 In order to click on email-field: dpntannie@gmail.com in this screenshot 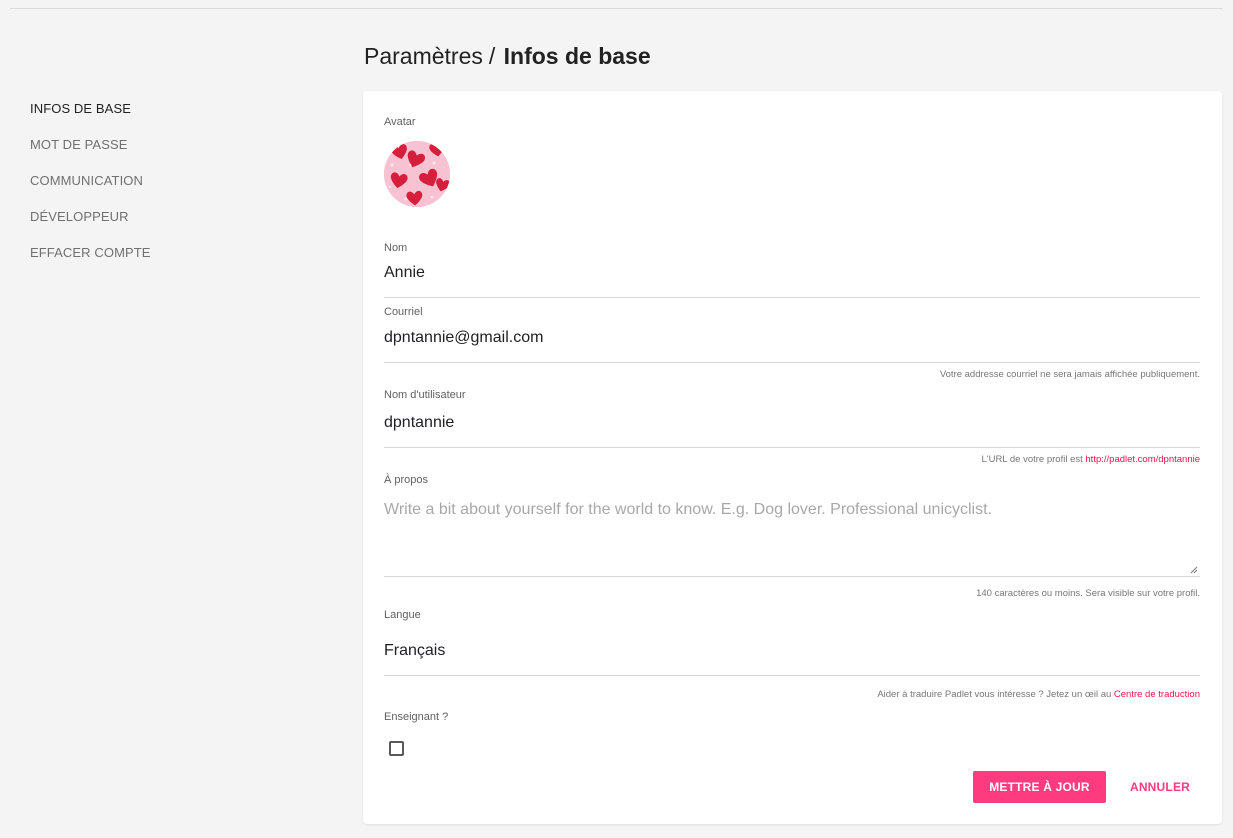, I will do `click(792, 345)`.